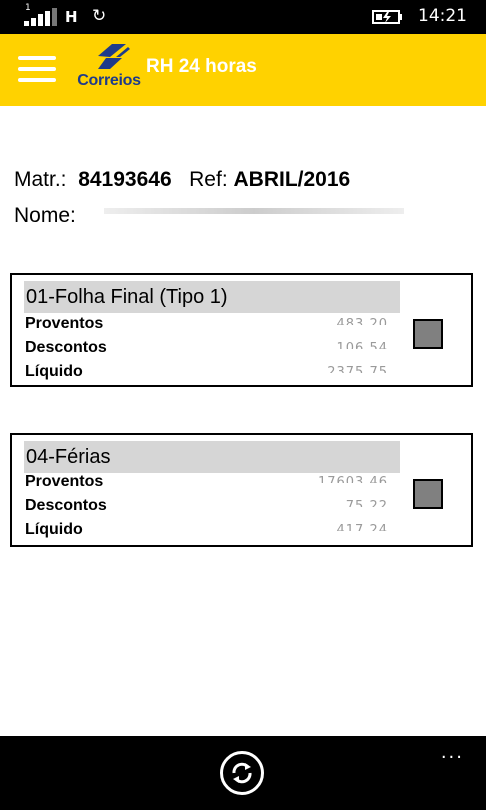  What do you see at coordinates (40, 179) in the screenshot?
I see `matr-label: Matr.:` at bounding box center [40, 179].